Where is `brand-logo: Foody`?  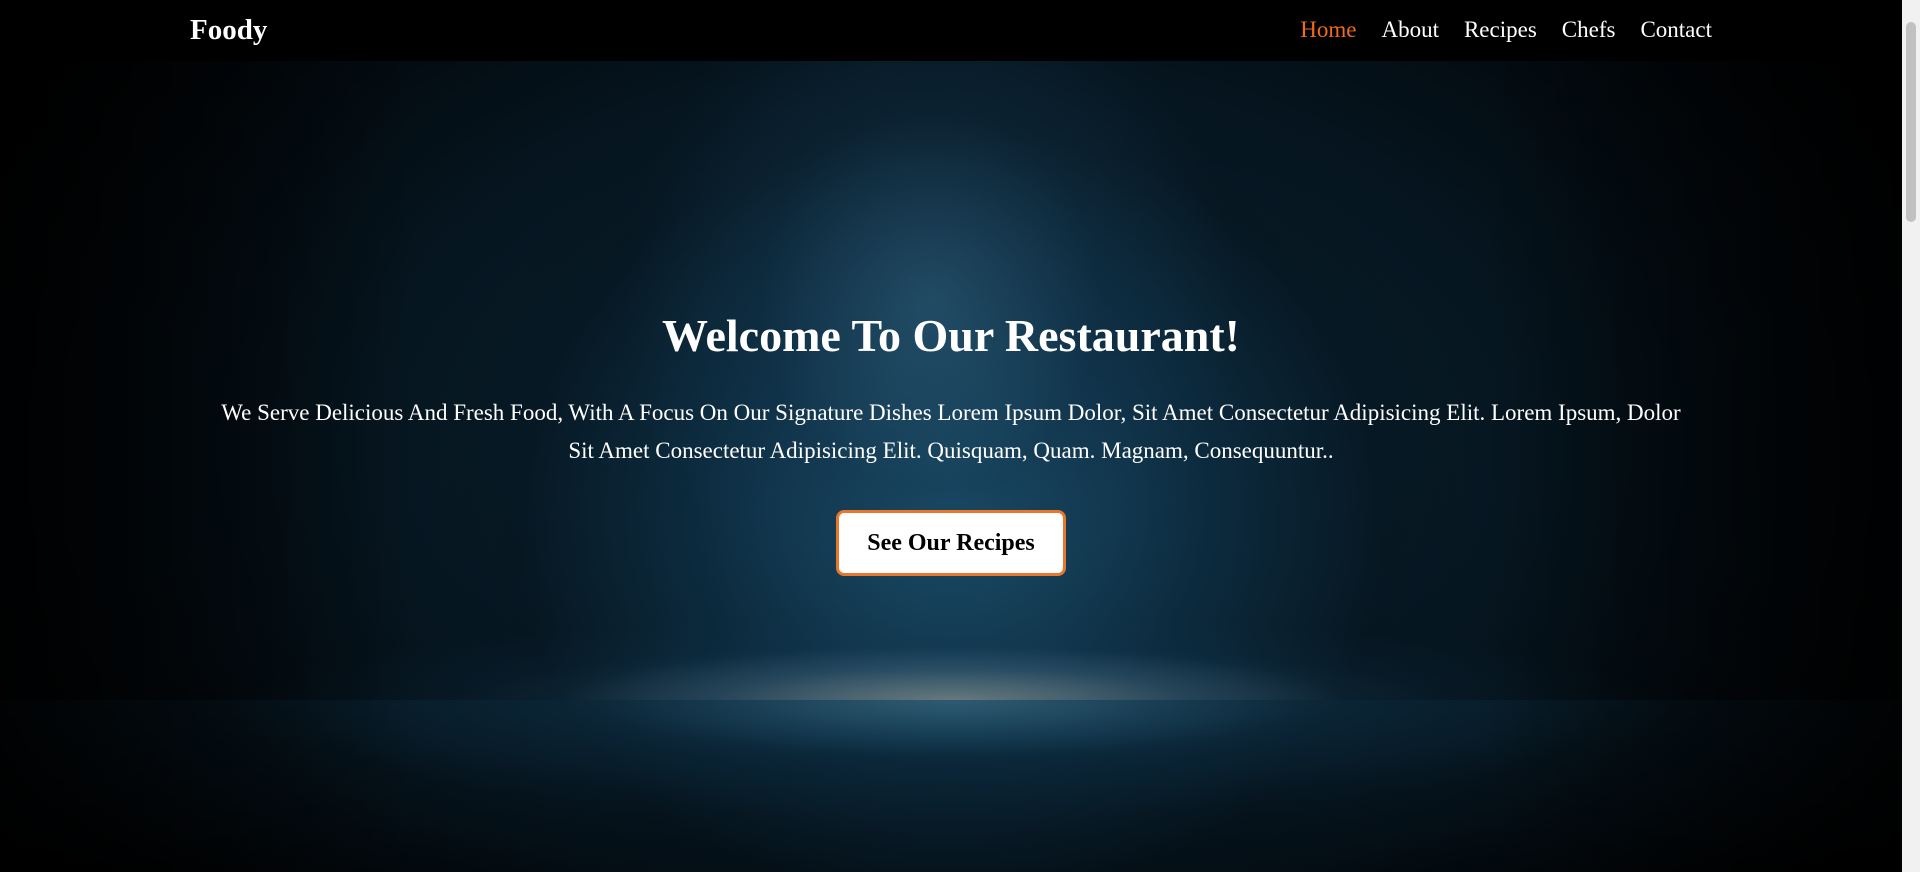 brand-logo: Foody is located at coordinates (228, 30).